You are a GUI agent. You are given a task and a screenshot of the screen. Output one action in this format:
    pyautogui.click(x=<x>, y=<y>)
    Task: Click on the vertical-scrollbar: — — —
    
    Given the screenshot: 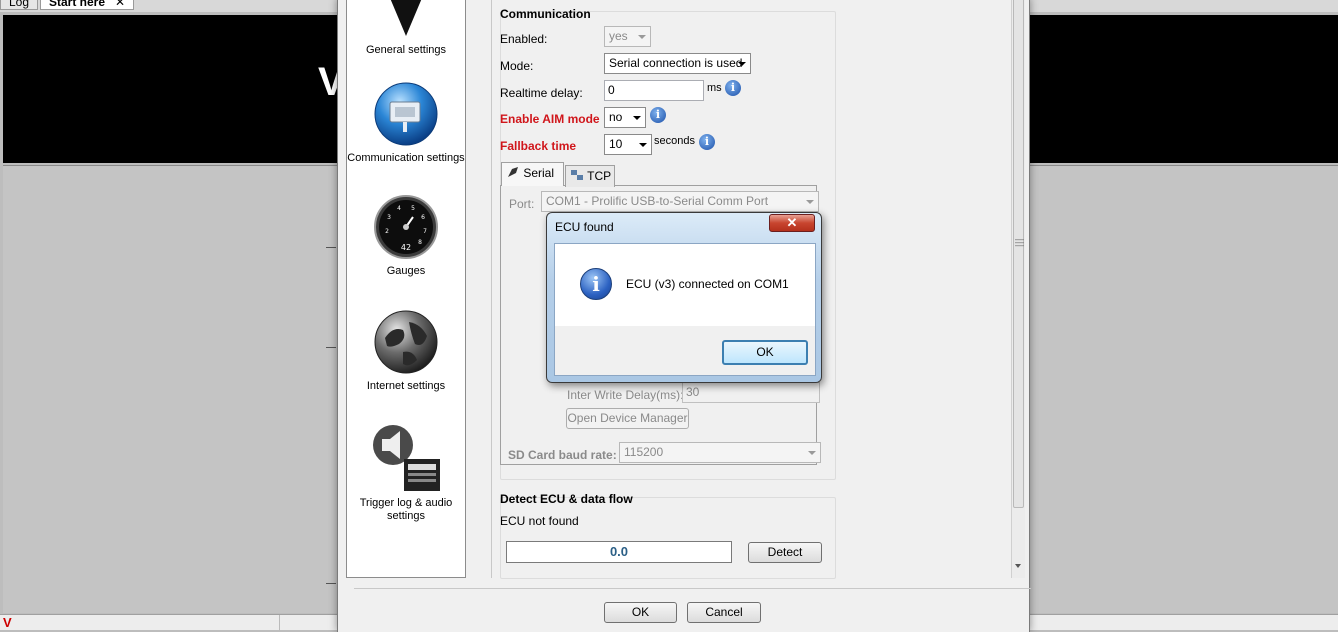 What is the action you would take?
    pyautogui.click(x=1018, y=289)
    